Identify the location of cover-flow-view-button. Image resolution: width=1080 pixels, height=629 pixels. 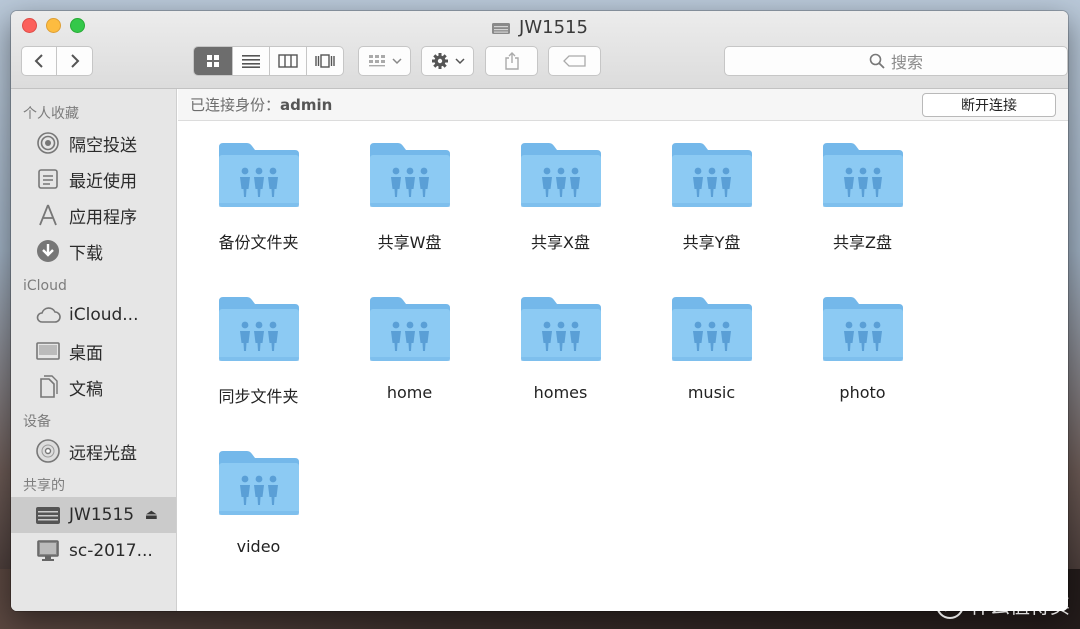
(325, 61).